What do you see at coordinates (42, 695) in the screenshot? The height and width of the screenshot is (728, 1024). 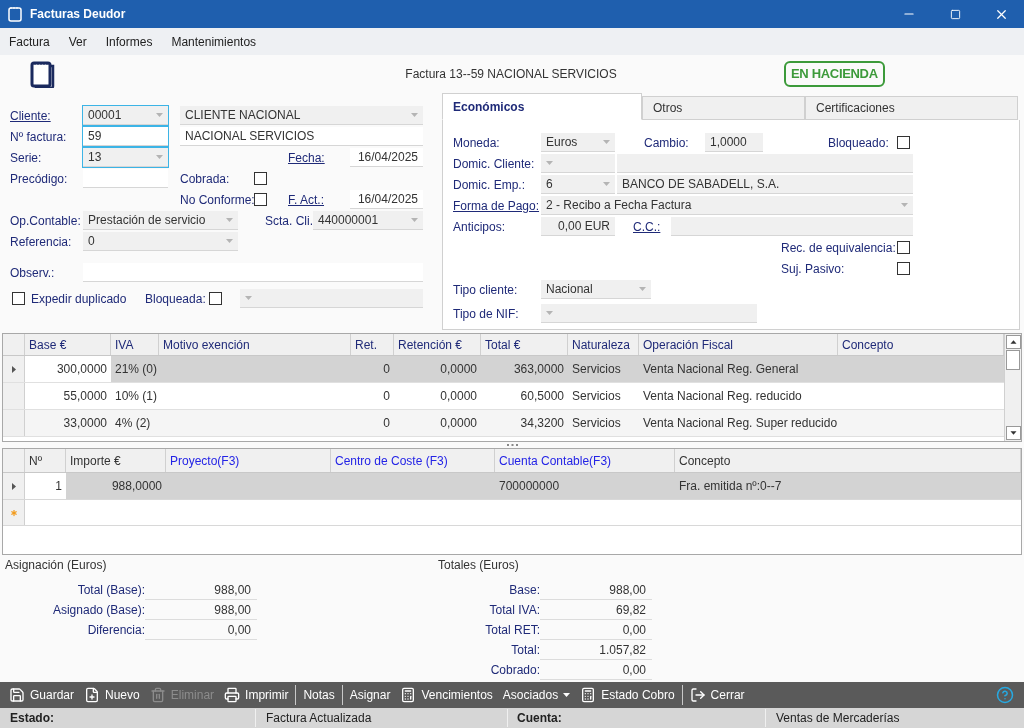 I see `toolbar-button: Guardar` at bounding box center [42, 695].